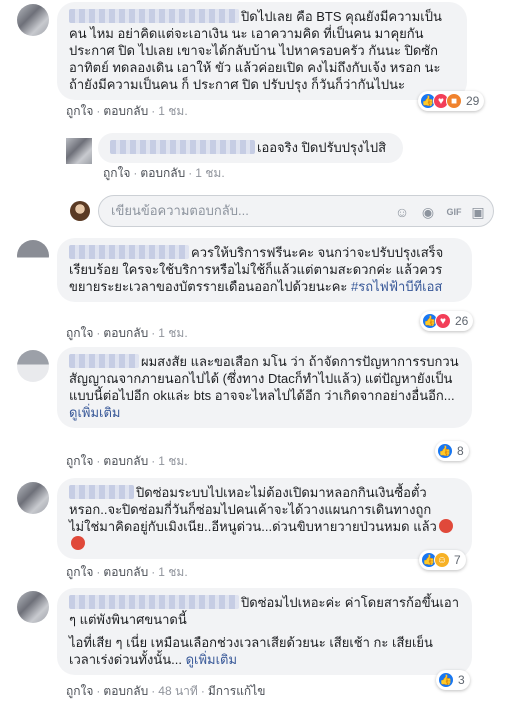  Describe the element at coordinates (443, 321) in the screenshot. I see `love-reaction-icon: ♥` at that location.